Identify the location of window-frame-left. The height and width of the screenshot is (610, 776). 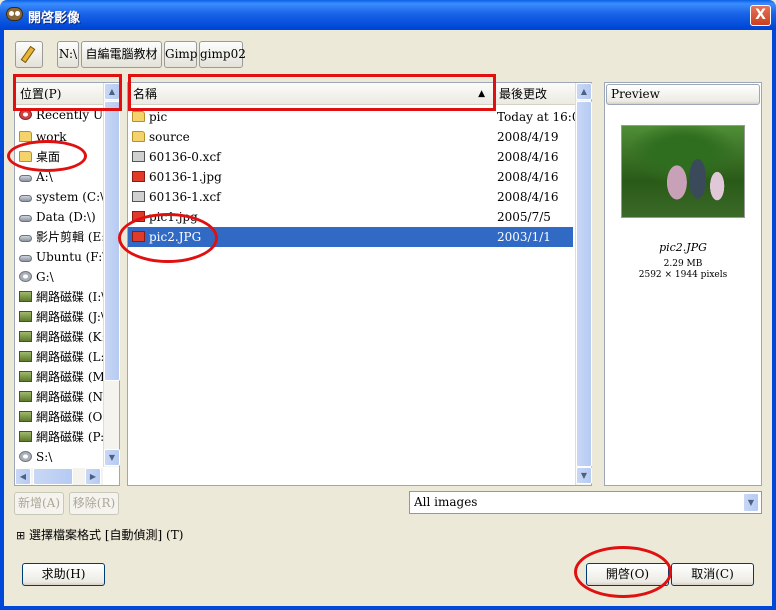
(2, 320).